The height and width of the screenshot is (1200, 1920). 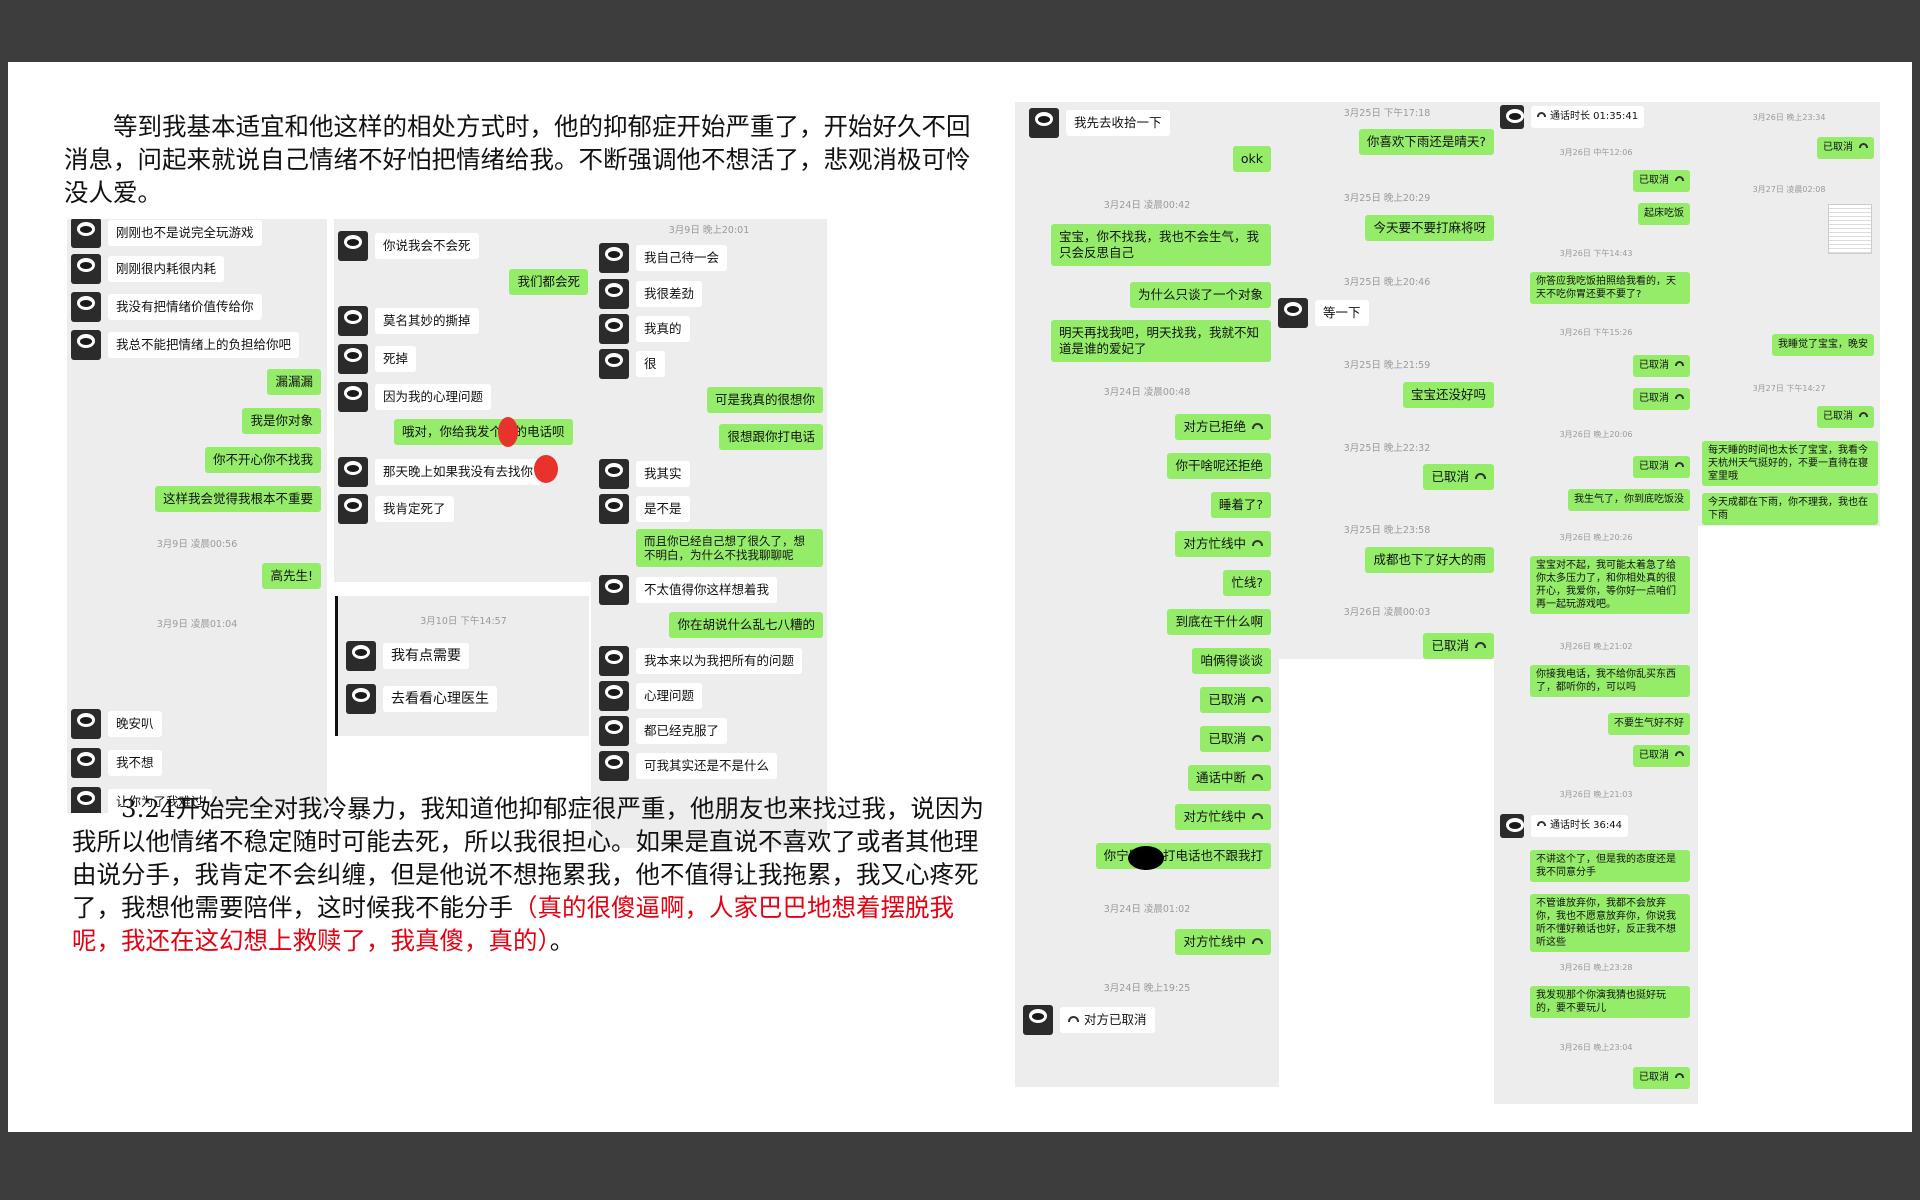 What do you see at coordinates (669, 696) in the screenshot?
I see `message-text: 心理问题` at bounding box center [669, 696].